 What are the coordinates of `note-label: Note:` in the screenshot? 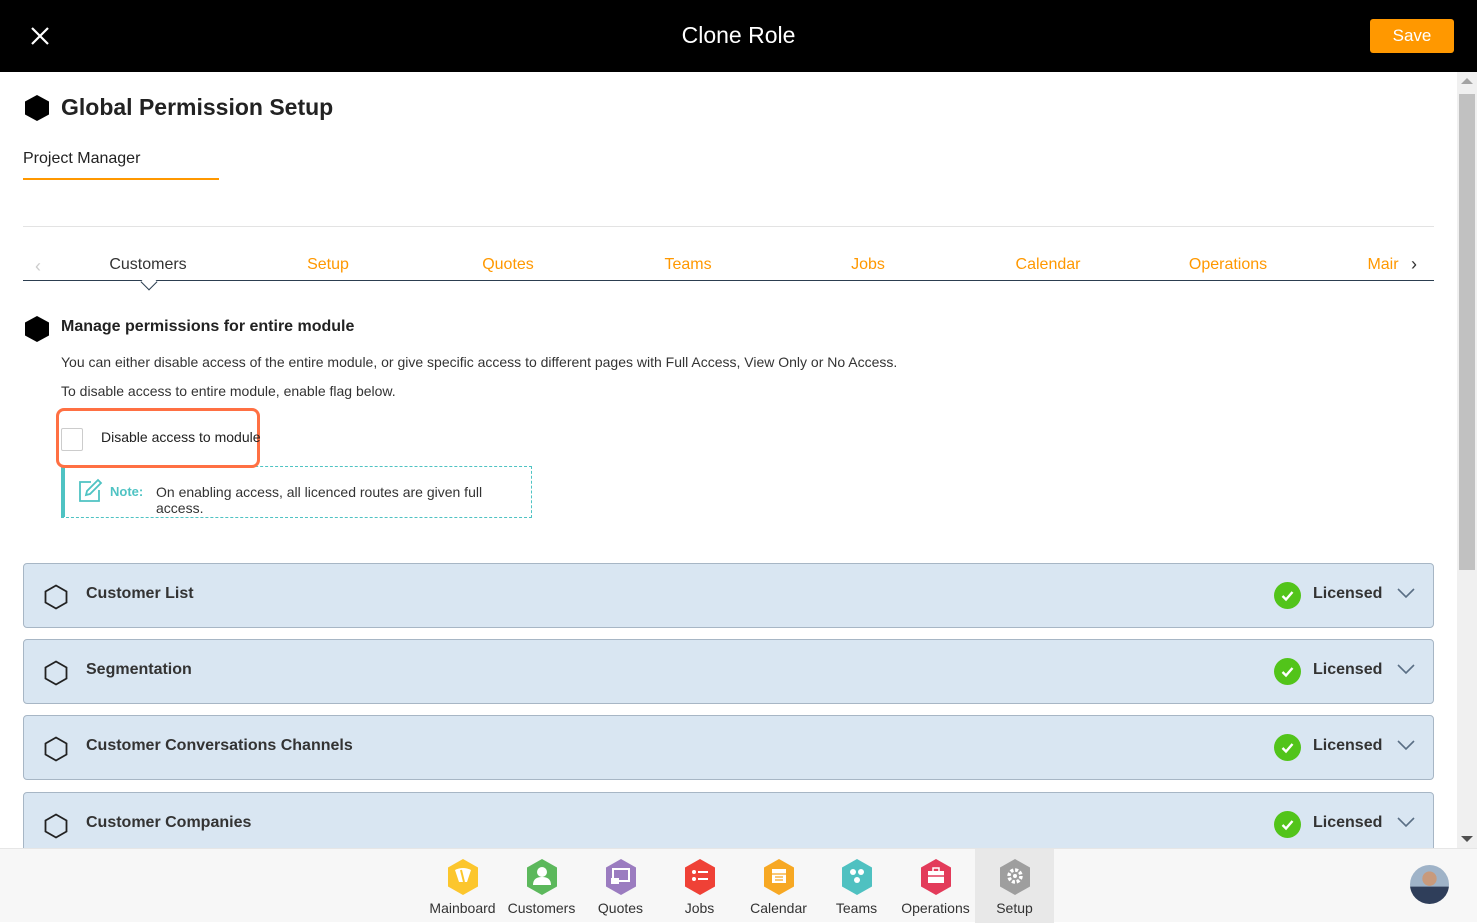 It's located at (127, 491).